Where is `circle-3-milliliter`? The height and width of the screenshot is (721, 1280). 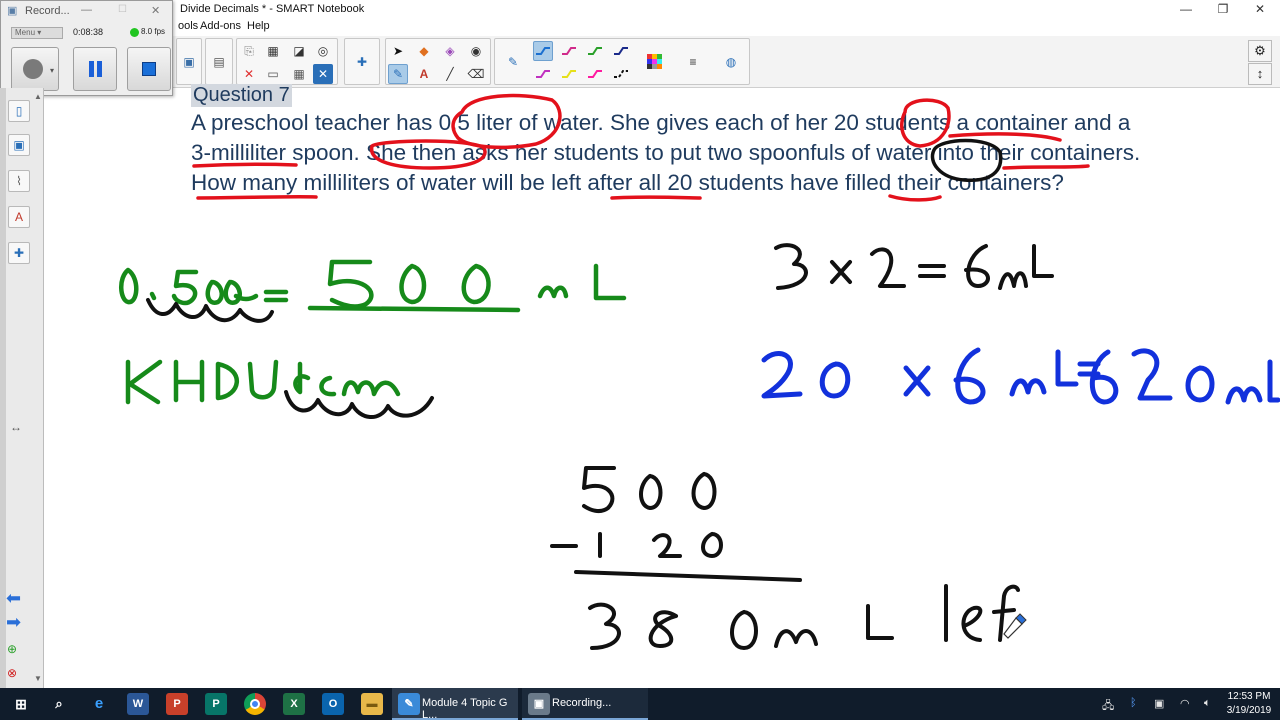 circle-3-milliliter is located at coordinates (428, 154).